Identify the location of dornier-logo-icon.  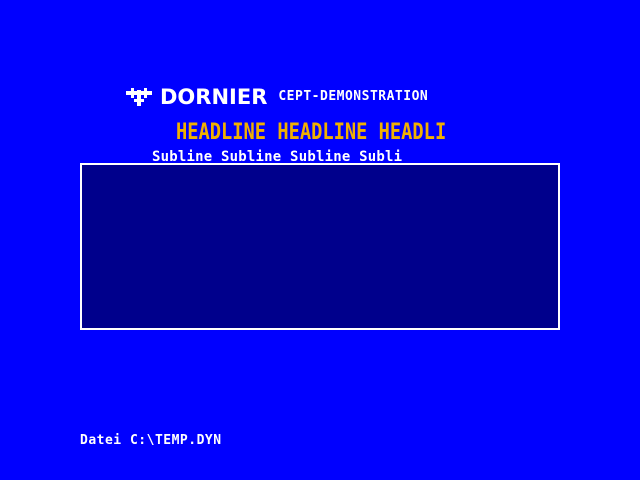
(139, 97).